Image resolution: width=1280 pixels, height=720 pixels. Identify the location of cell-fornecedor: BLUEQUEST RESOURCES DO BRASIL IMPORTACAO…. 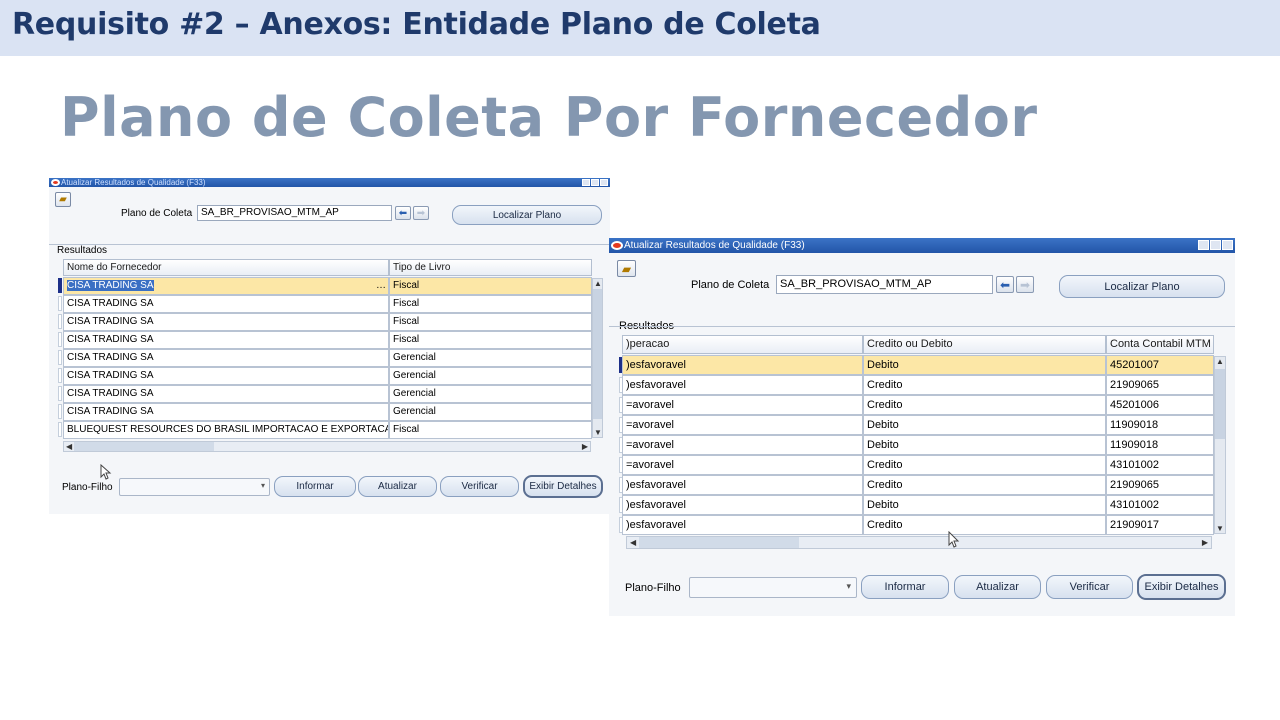
(226, 430).